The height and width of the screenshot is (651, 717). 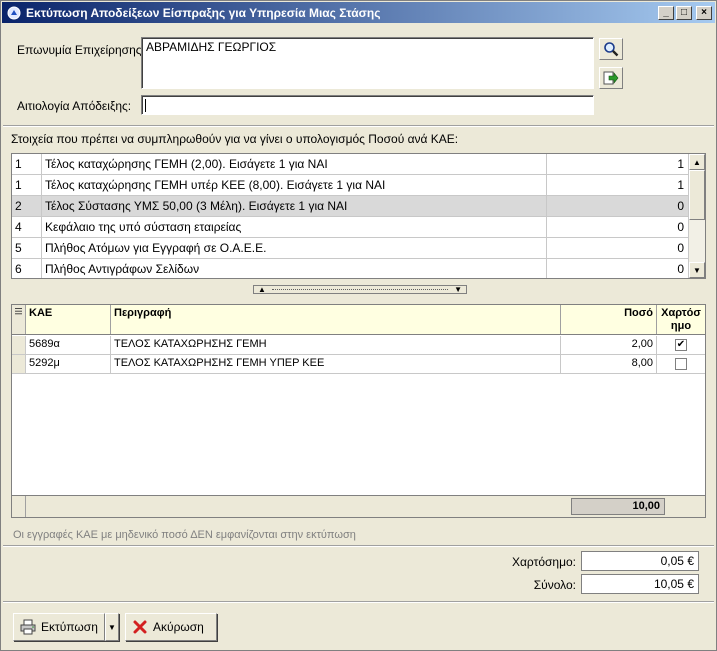 I want to click on company-field: ΑΒΡΑΜΙΔΗΣ ΓΕΩΡΓΙΟΣ, so click(x=367, y=63).